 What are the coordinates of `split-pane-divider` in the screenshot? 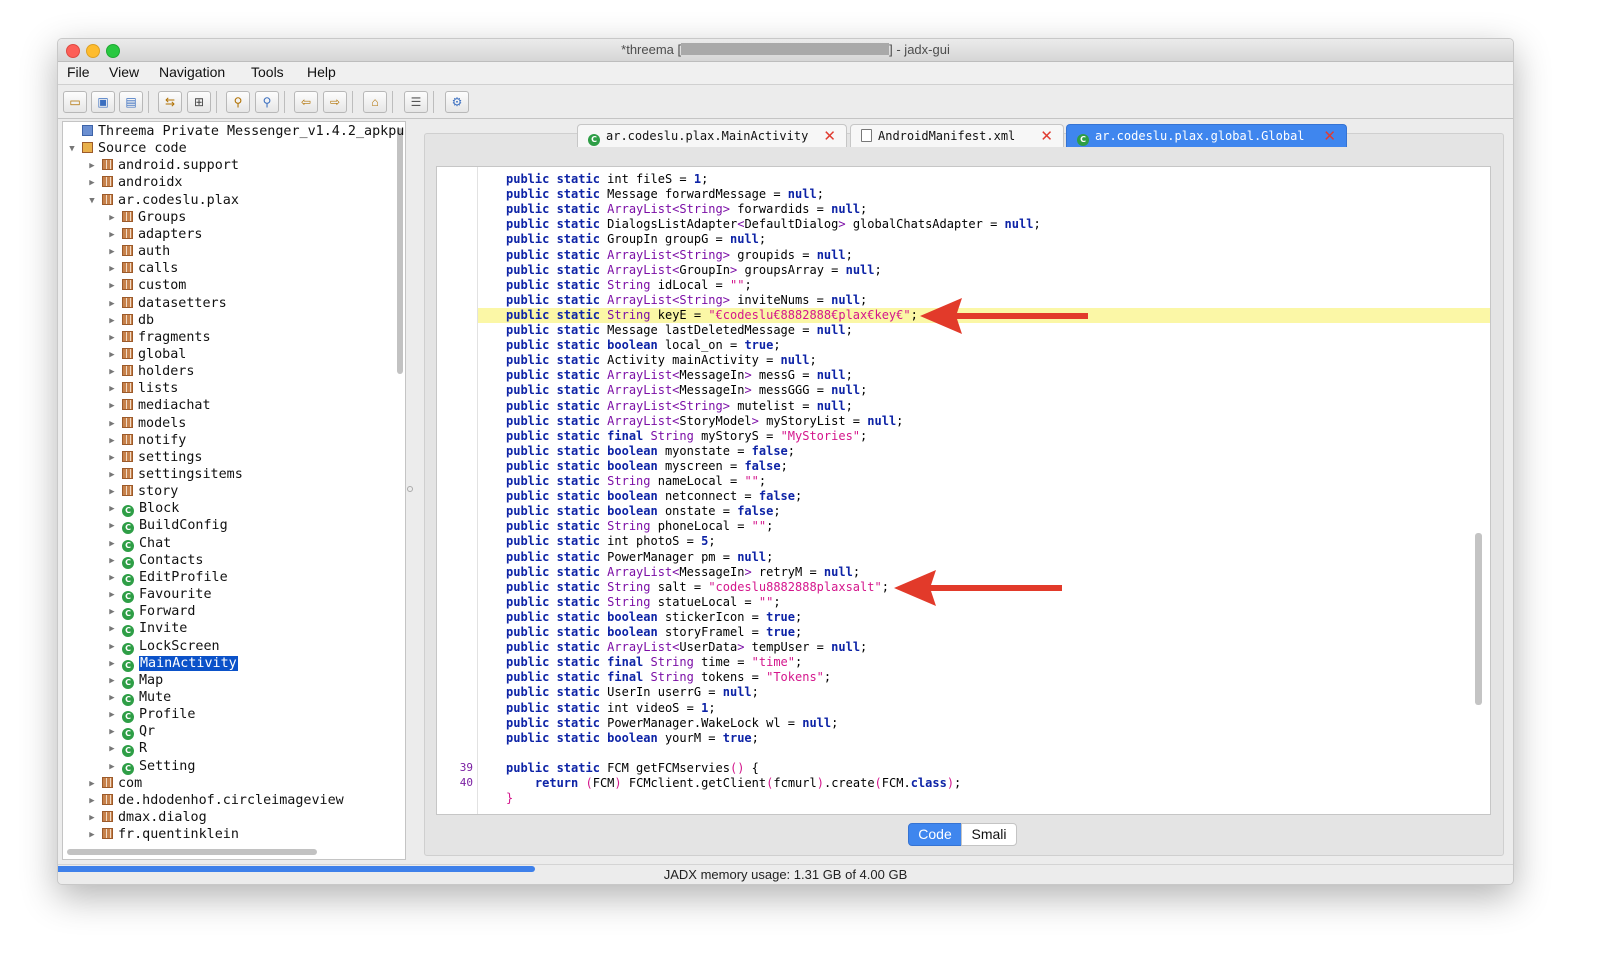 It's located at (410, 489).